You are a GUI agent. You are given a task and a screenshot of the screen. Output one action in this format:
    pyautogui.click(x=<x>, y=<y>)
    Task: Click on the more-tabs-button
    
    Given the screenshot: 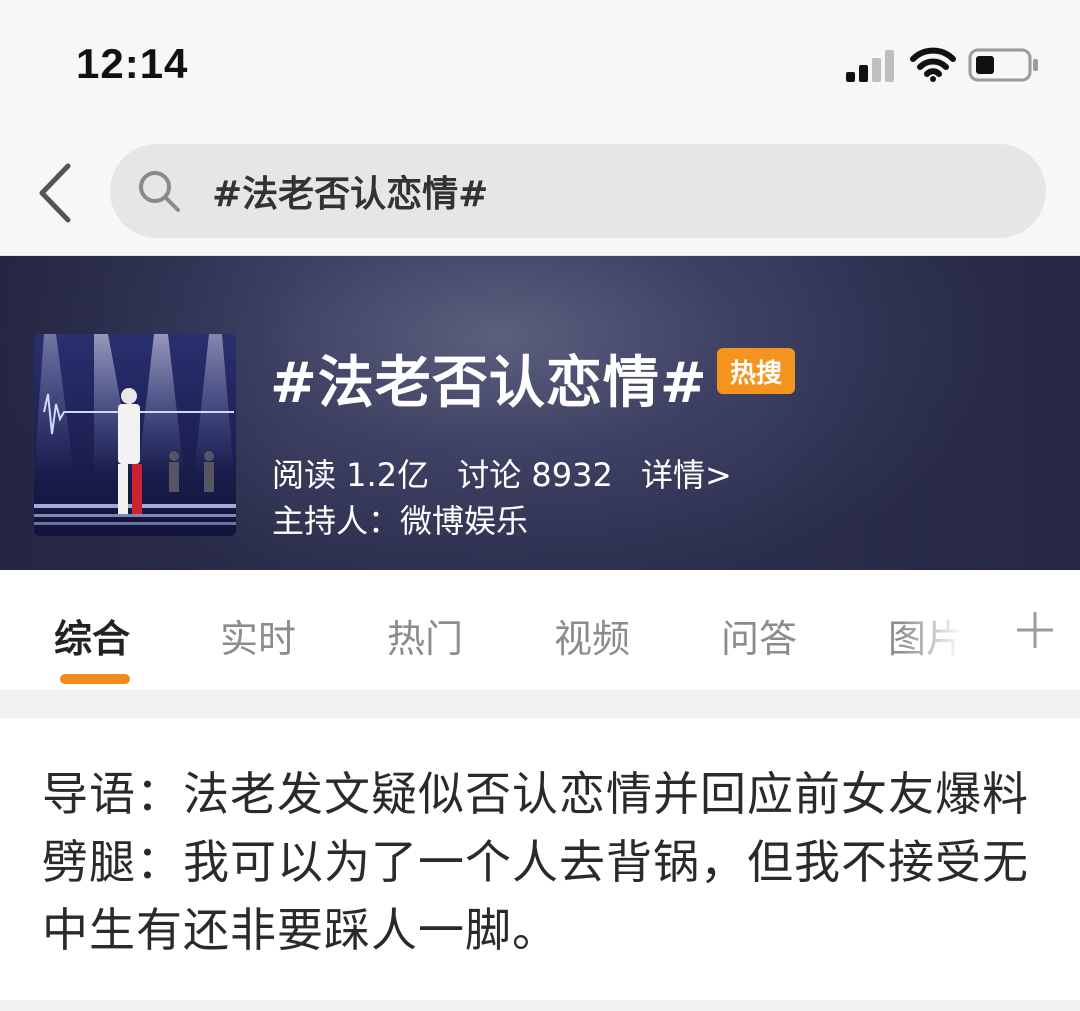 What is the action you would take?
    pyautogui.click(x=1035, y=630)
    